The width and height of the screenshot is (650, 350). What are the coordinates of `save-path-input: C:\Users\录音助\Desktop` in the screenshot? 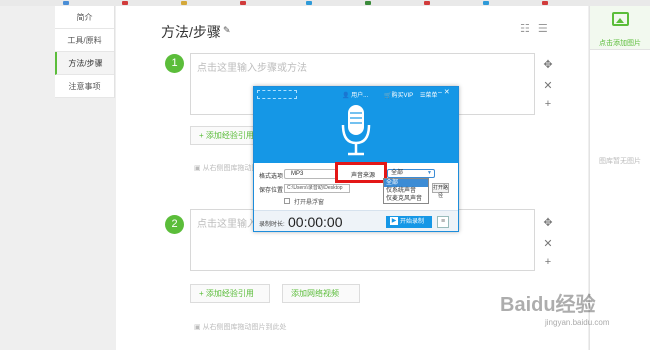 It's located at (317, 188).